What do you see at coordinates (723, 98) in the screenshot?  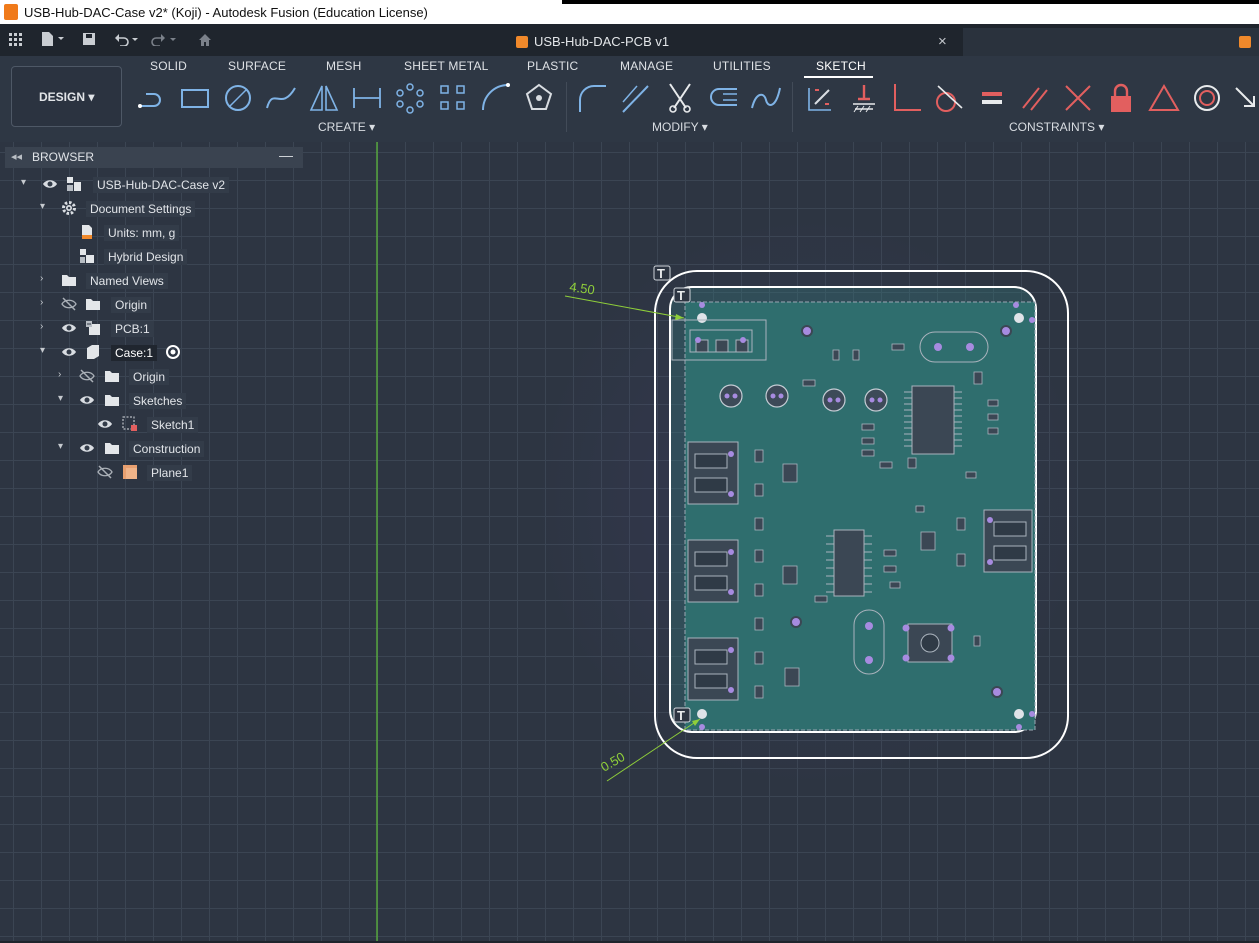 I see `extend-tool-icon` at bounding box center [723, 98].